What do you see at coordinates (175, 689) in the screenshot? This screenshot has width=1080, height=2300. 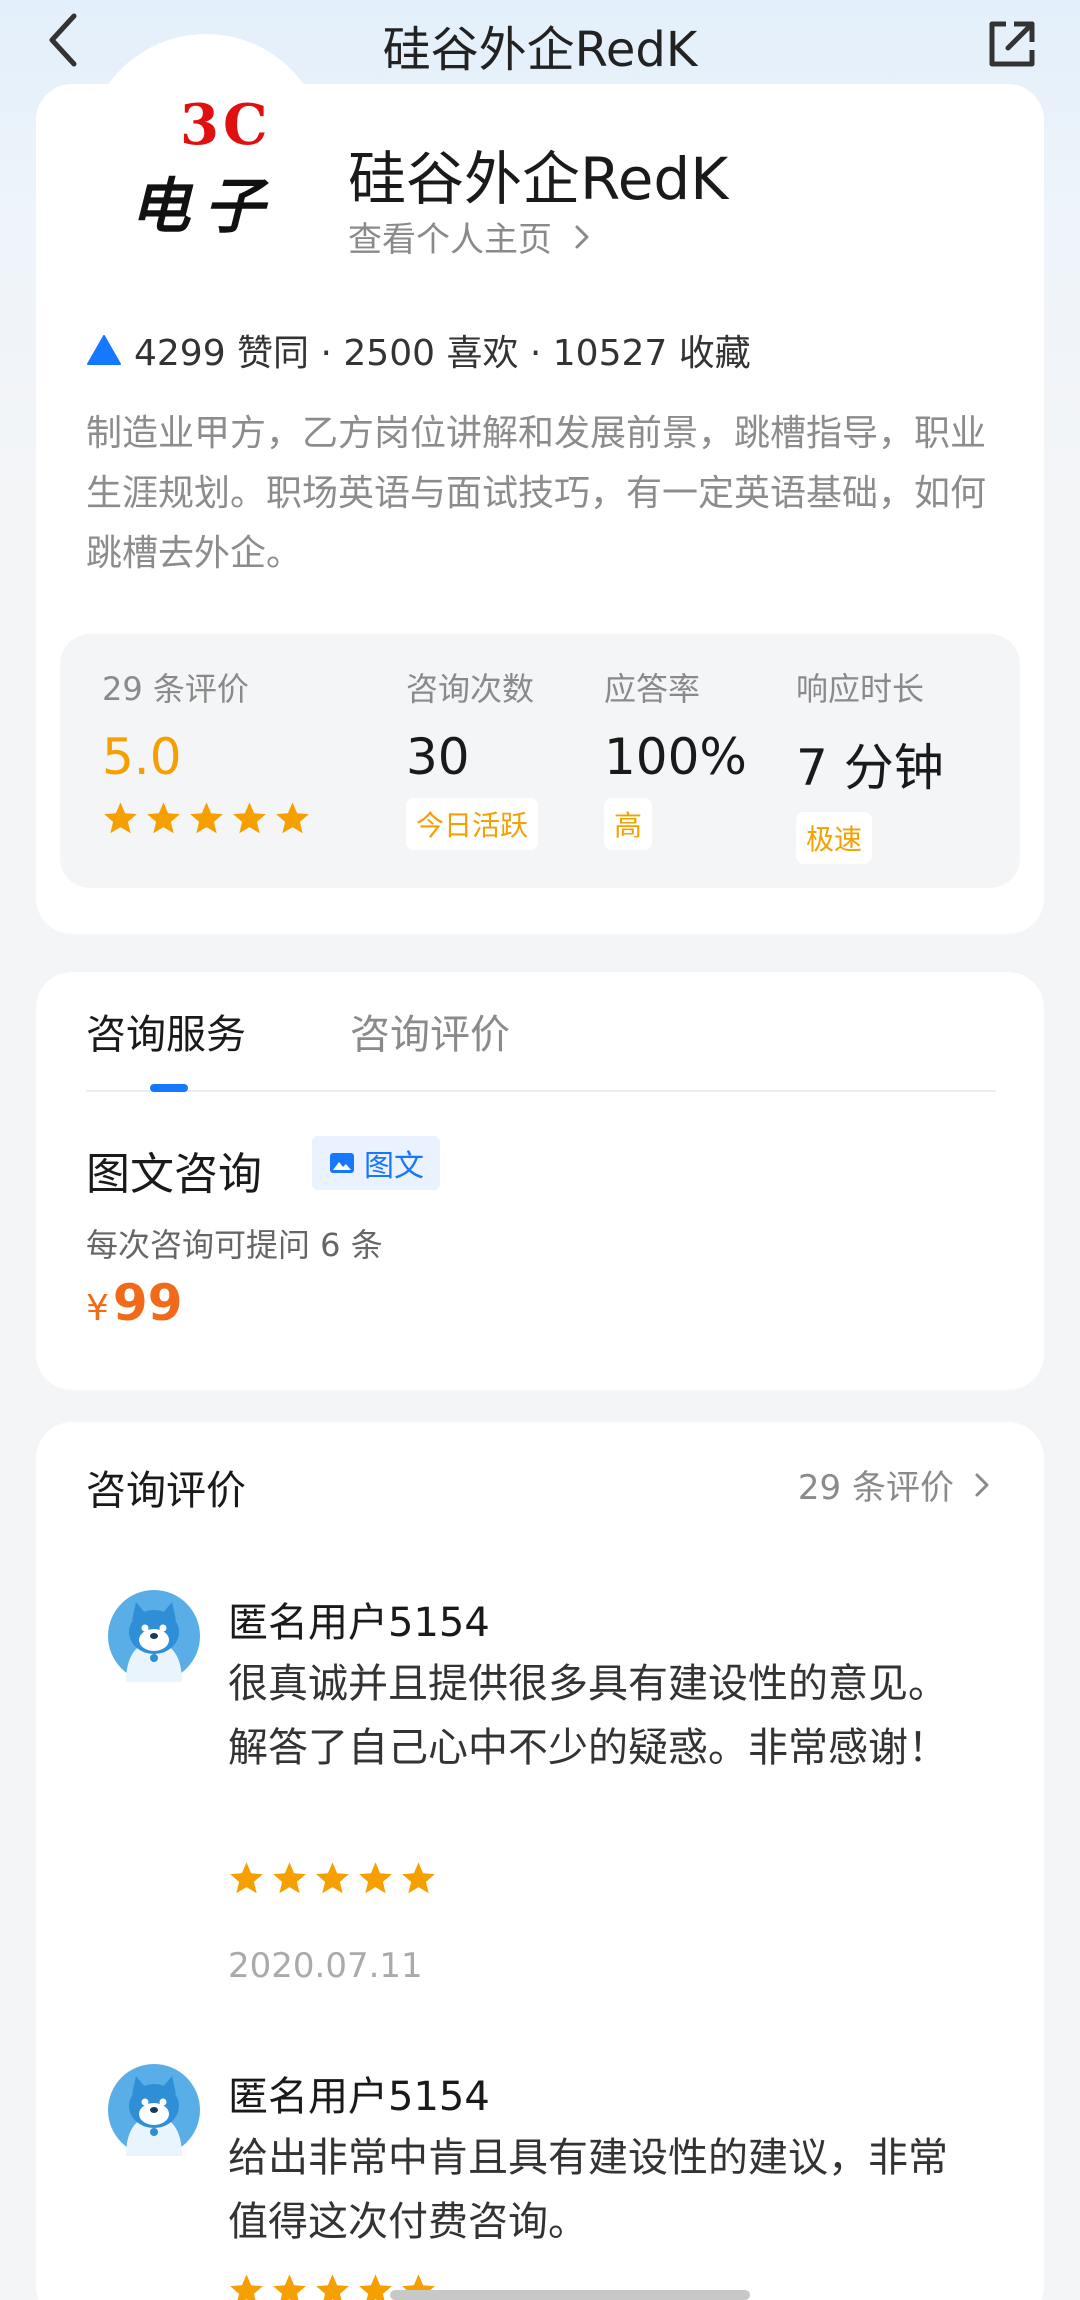 I see `reviews-count-label: 29 条评价` at bounding box center [175, 689].